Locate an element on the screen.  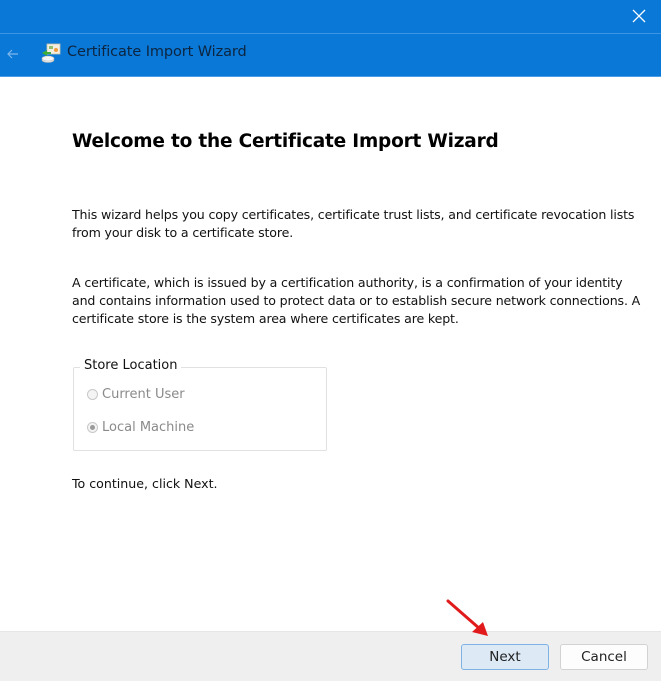
certificate-wizard-icon is located at coordinates (51, 53).